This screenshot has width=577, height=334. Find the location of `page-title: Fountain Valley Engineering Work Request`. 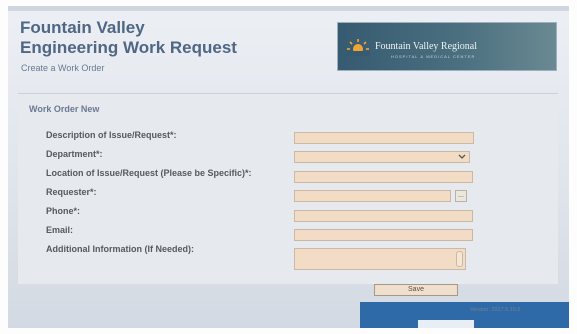

page-title: Fountain Valley Engineering Work Request is located at coordinates (128, 38).